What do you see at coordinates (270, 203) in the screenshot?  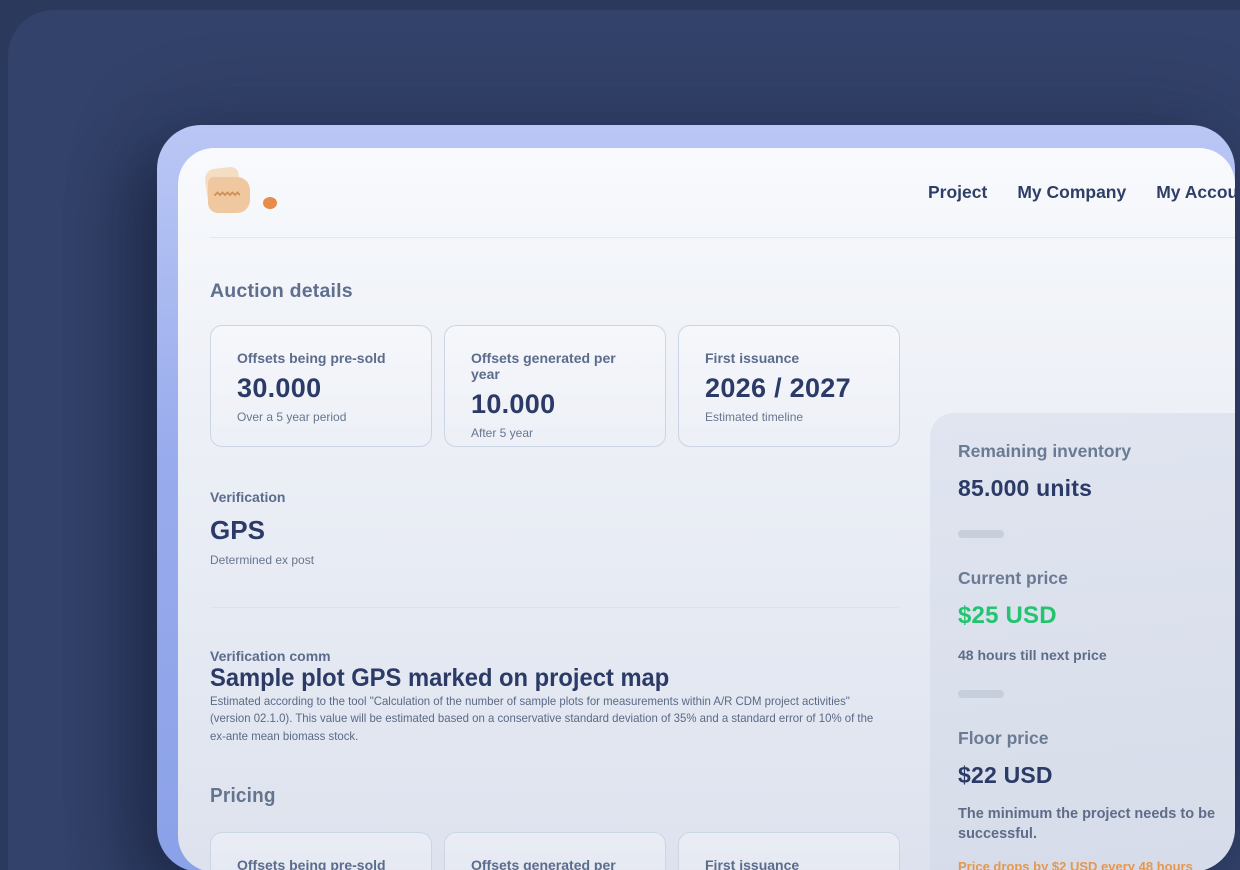 I see `logo-dot-shape` at bounding box center [270, 203].